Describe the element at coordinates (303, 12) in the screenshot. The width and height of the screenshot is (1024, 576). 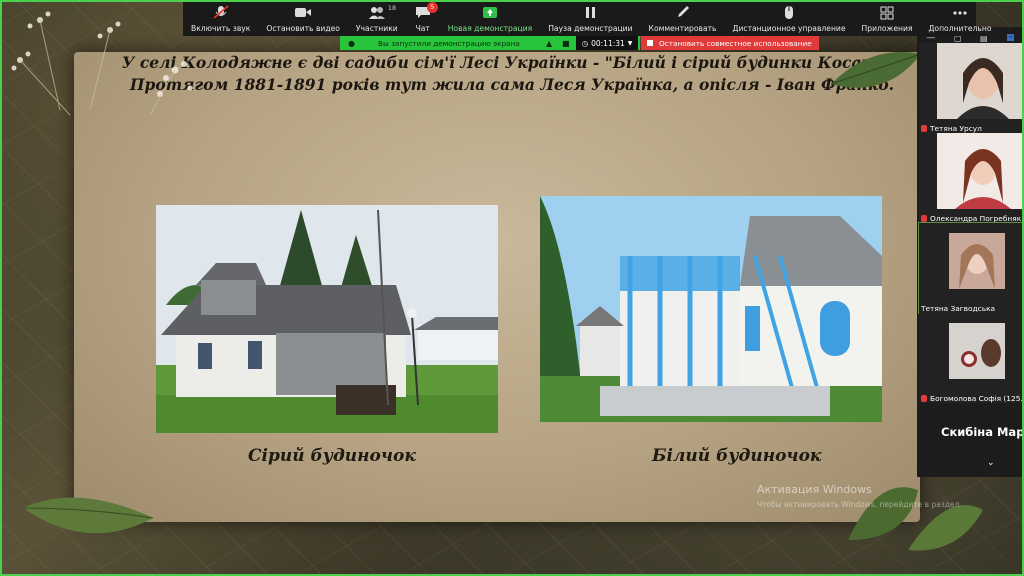
I see `video-camera-icon` at that location.